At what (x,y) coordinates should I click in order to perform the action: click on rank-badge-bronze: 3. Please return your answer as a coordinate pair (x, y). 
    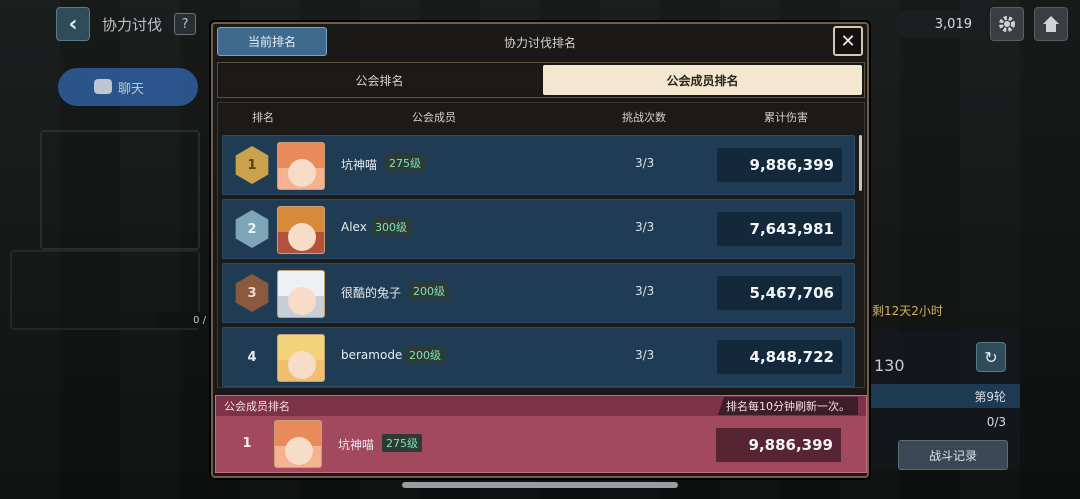
    Looking at the image, I should click on (252, 293).